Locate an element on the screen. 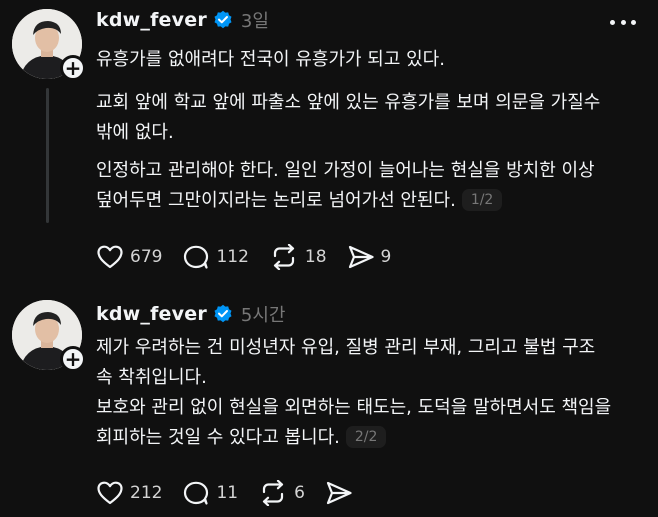 This screenshot has width=658, height=517. post-actions: 212 11 6 is located at coordinates (237, 493).